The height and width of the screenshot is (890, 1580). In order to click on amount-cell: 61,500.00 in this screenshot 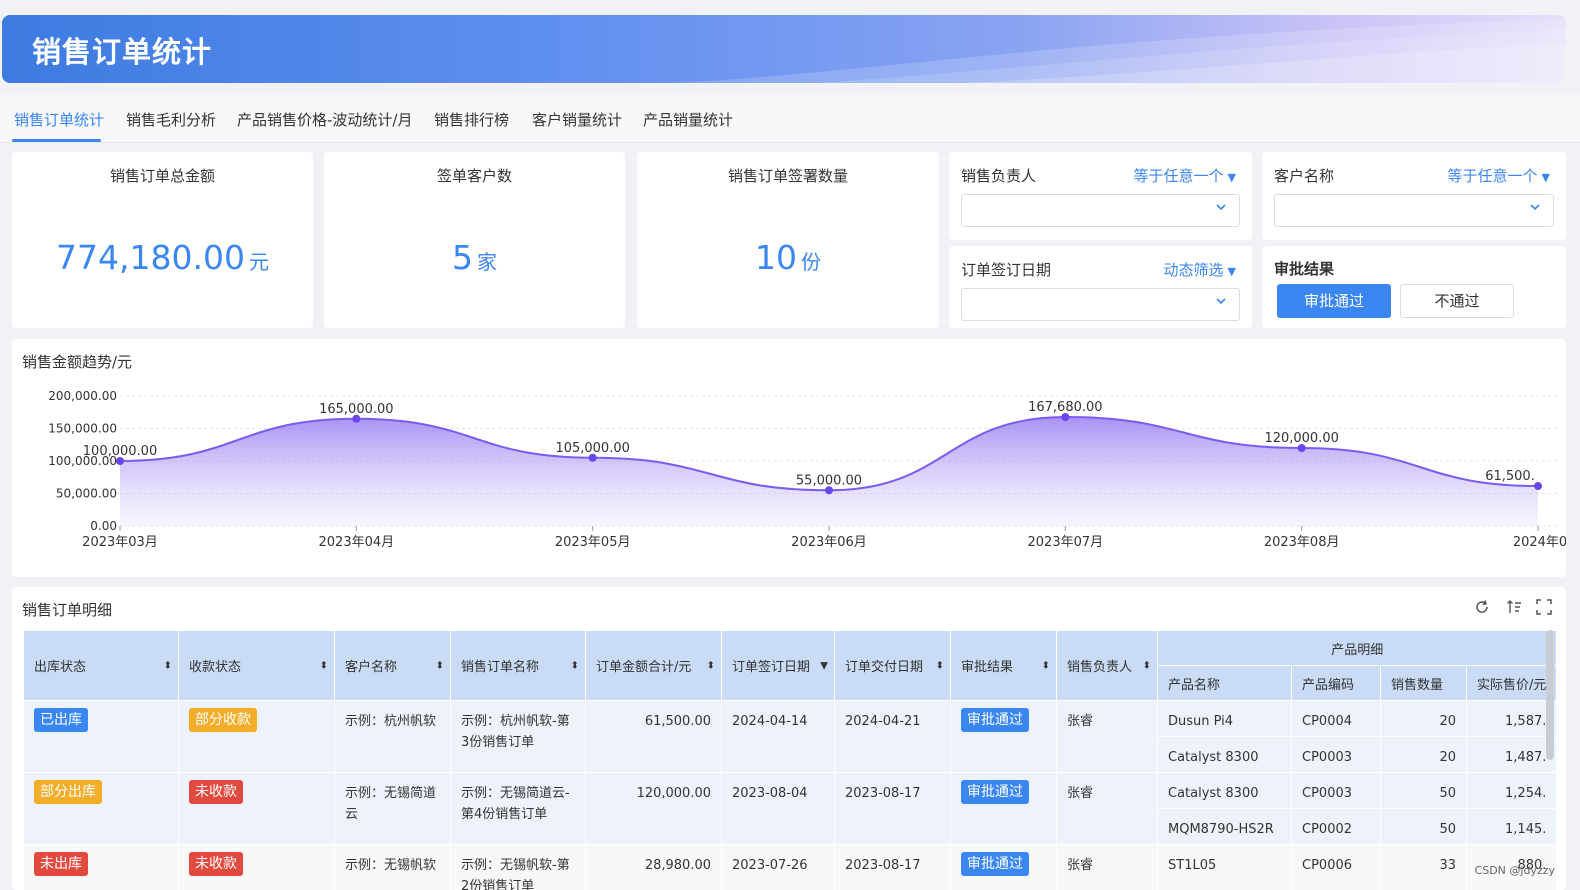, I will do `click(677, 721)`.